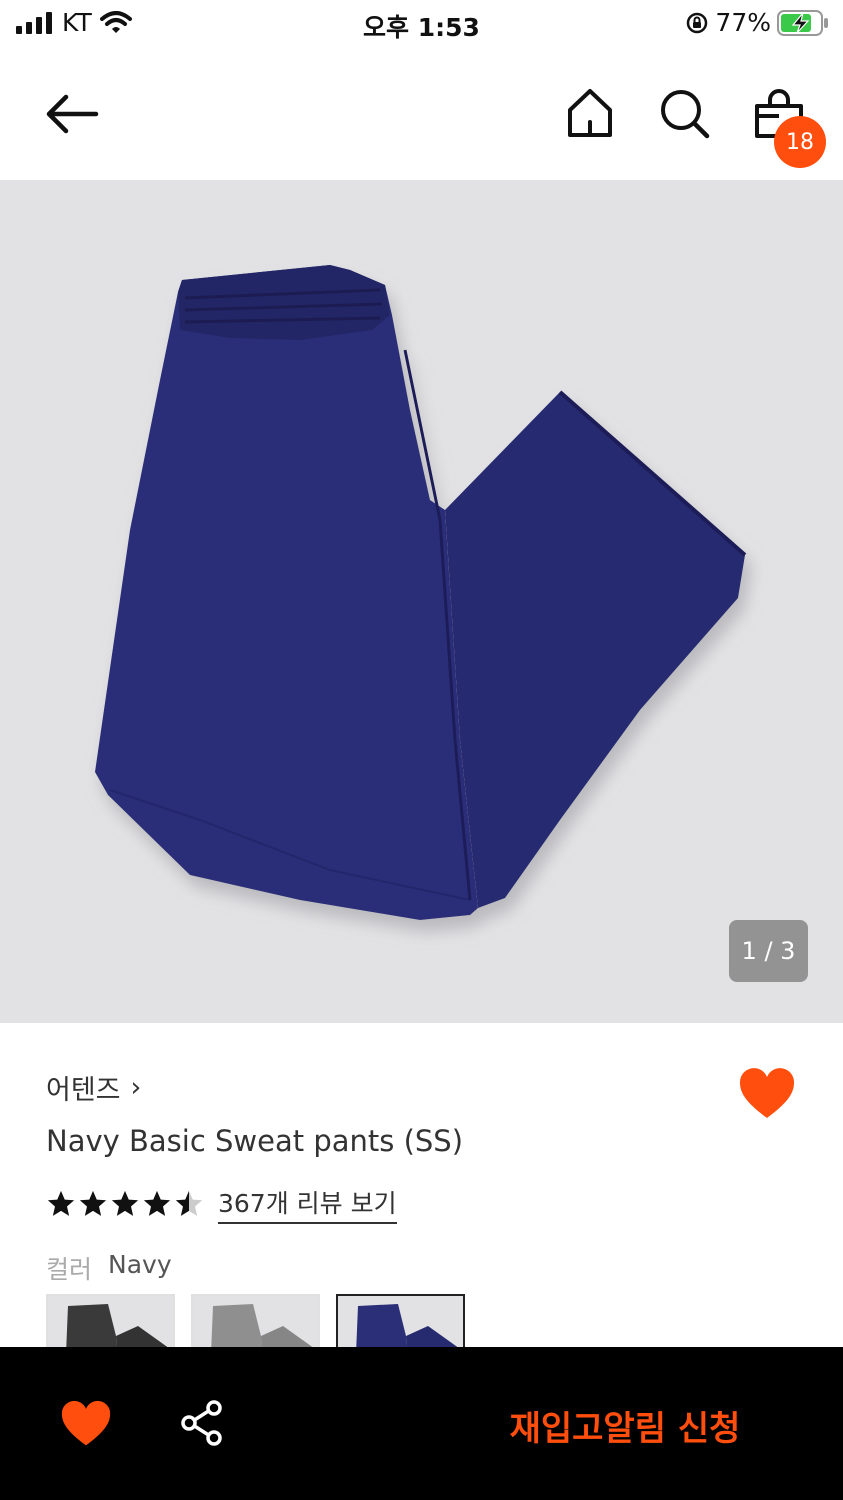 The image size is (843, 1500). What do you see at coordinates (307, 1204) in the screenshot?
I see `review-link: 367개 리뷰 보기` at bounding box center [307, 1204].